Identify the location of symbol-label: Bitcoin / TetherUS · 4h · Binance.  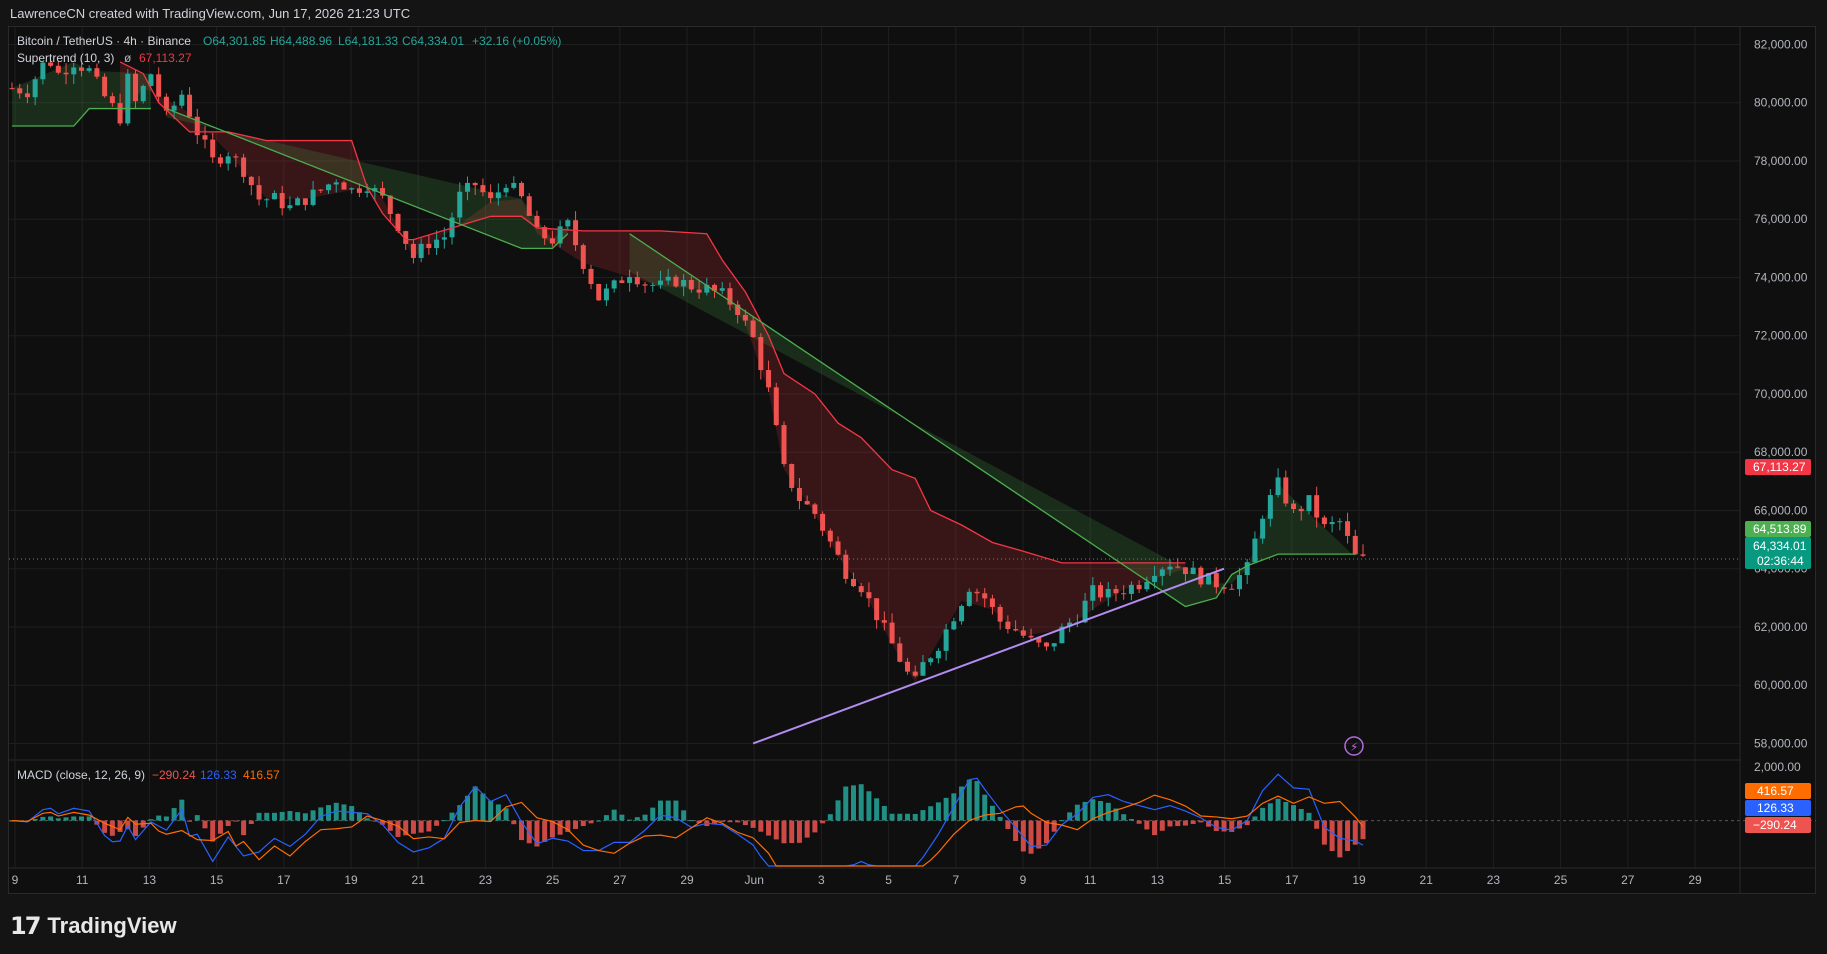
(104, 41).